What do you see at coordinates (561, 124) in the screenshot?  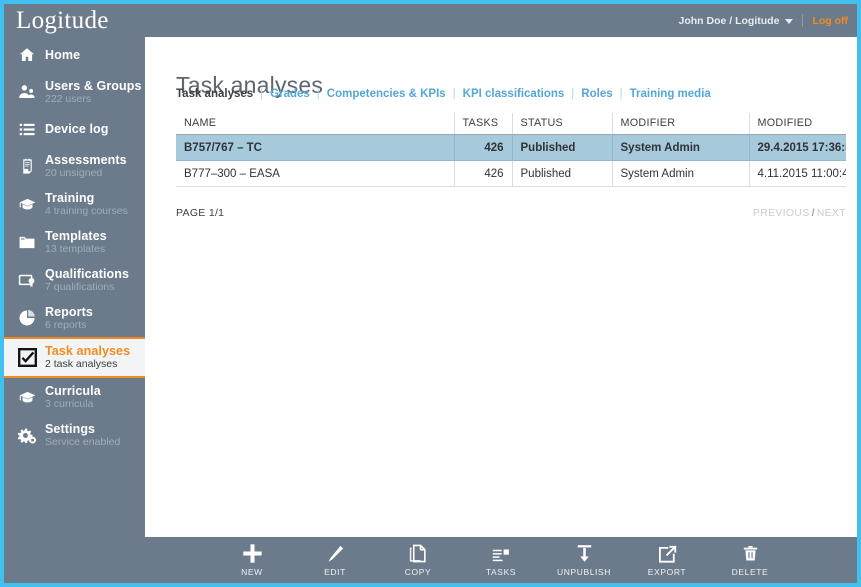 I see `column-header-status: STATUS` at bounding box center [561, 124].